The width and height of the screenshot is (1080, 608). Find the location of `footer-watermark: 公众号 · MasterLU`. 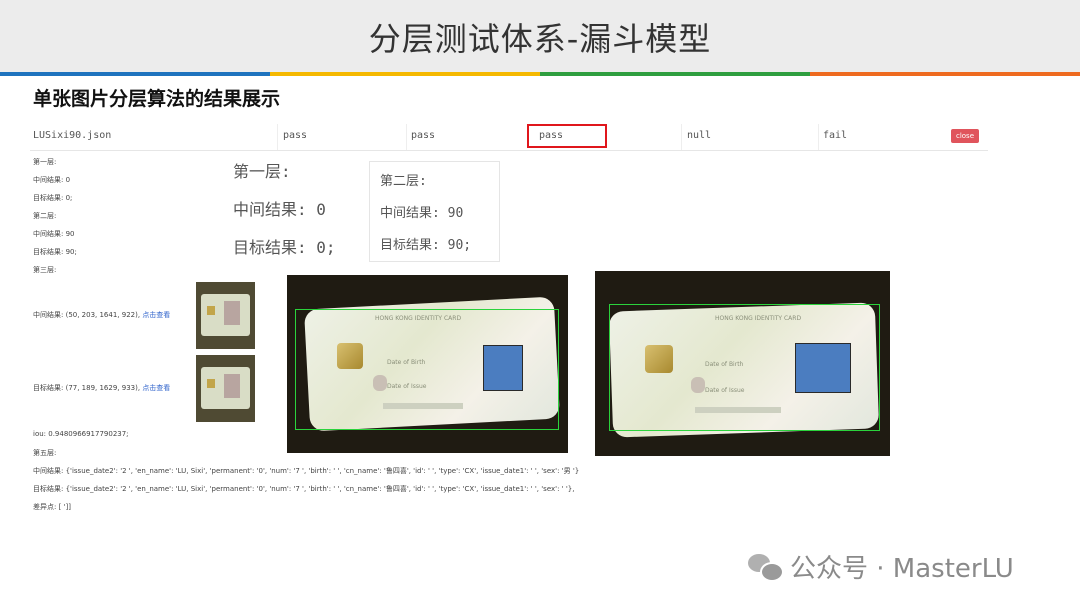

footer-watermark: 公众号 · MasterLU is located at coordinates (881, 566).